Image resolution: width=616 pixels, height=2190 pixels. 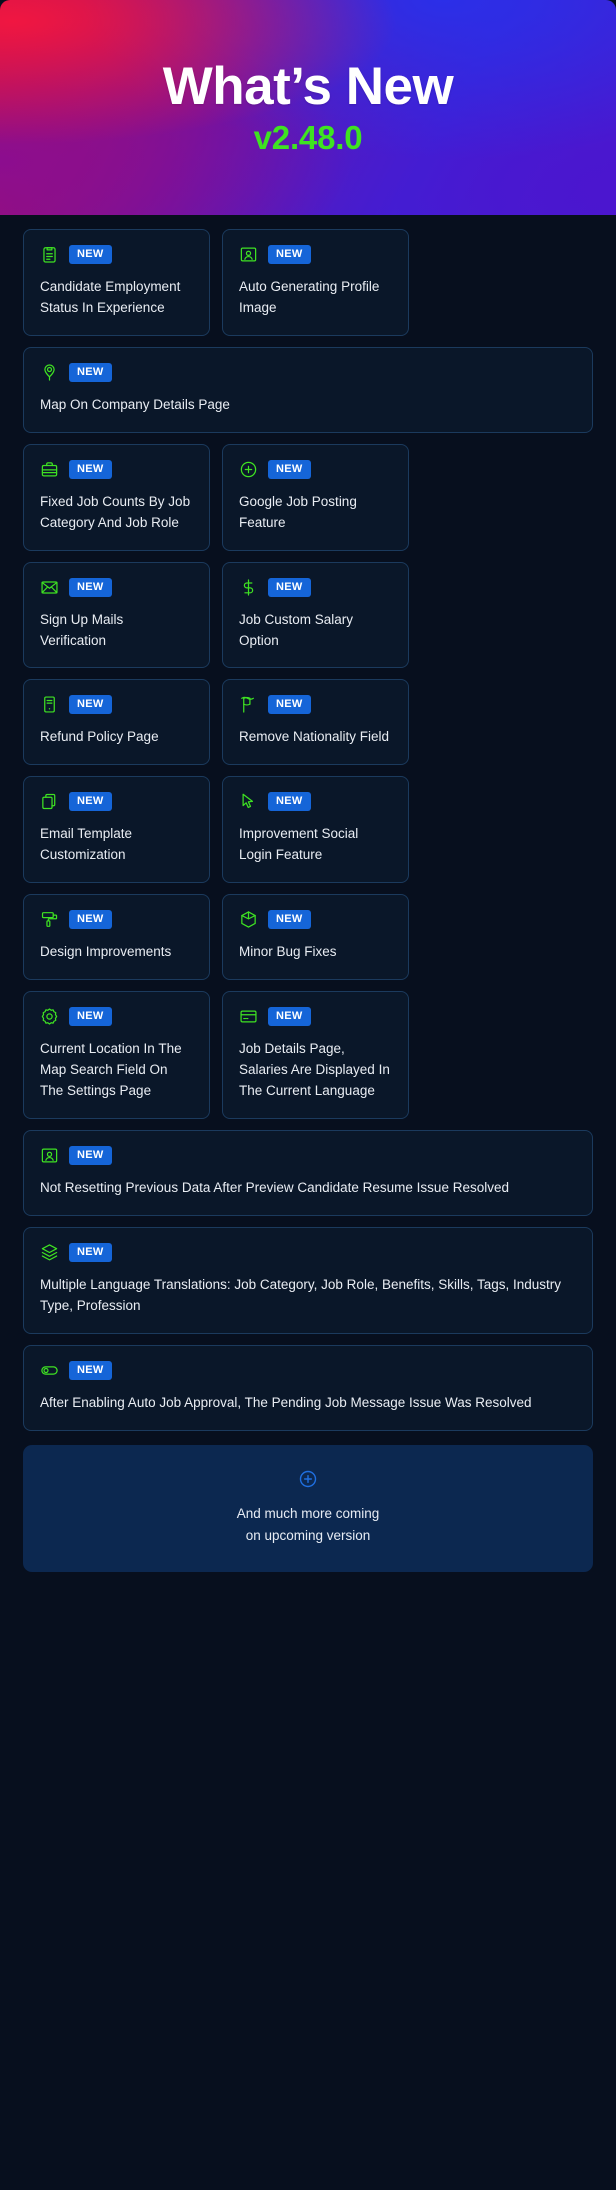 What do you see at coordinates (314, 737) in the screenshot?
I see `feature-card-title: Remove Nationality Field` at bounding box center [314, 737].